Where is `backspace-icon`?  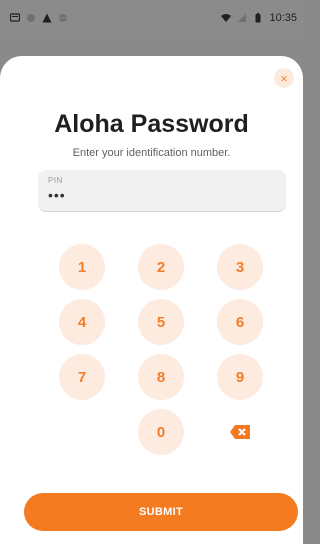 backspace-icon is located at coordinates (240, 432).